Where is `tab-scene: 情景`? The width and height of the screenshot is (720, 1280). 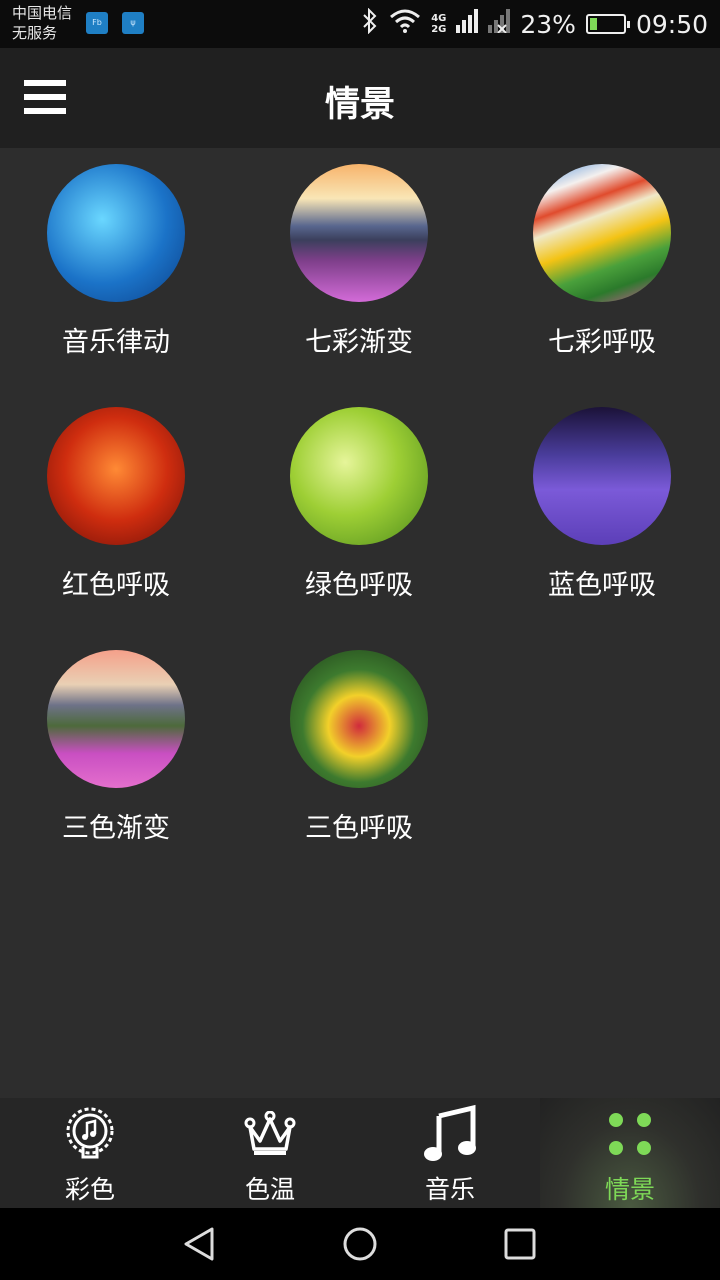 tab-scene: 情景 is located at coordinates (630, 1153).